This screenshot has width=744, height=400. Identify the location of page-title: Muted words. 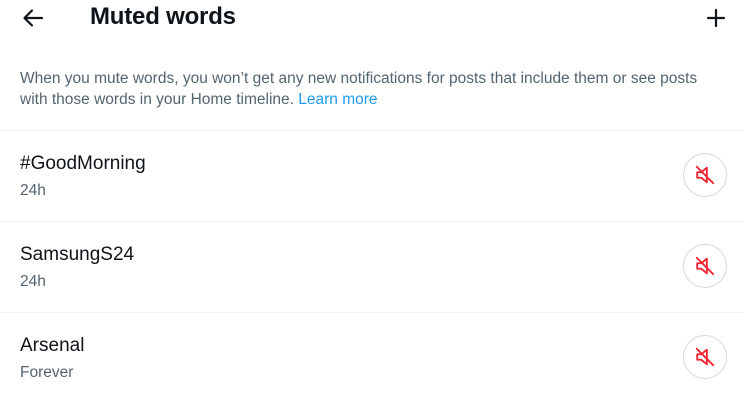
(163, 16).